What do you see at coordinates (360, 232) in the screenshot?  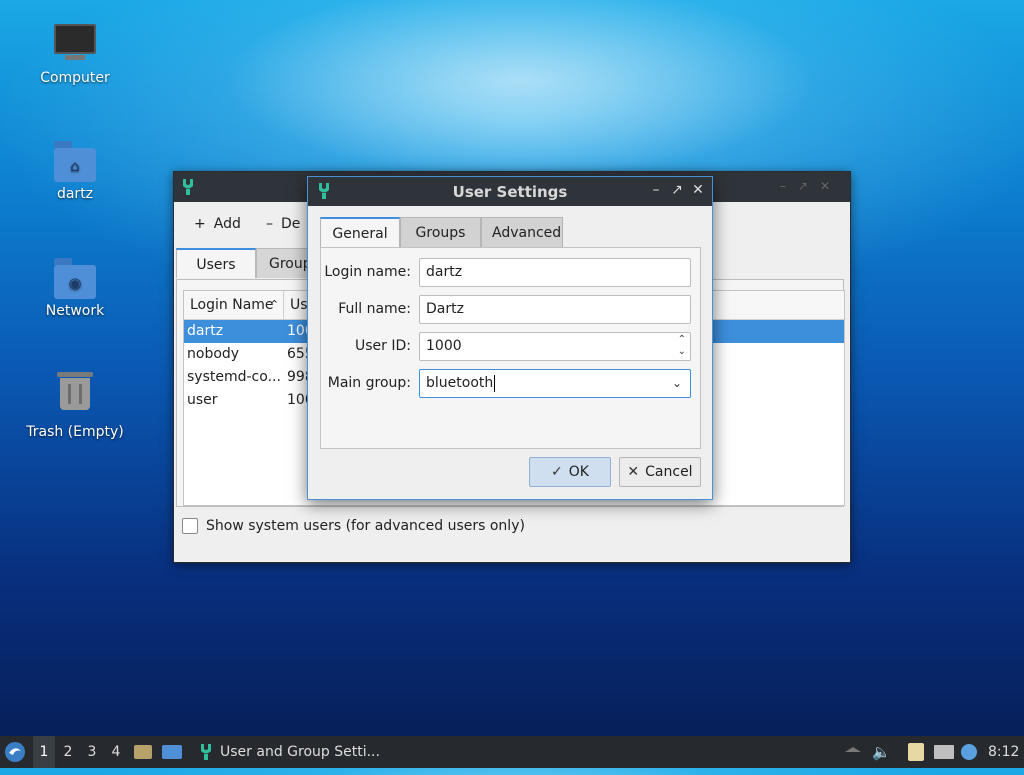 I see `tab-general: General` at bounding box center [360, 232].